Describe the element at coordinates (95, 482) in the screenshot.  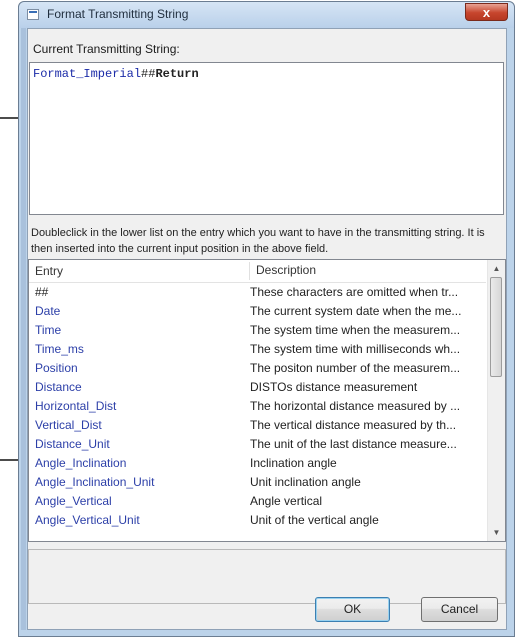
I see `entry-cell: Angle_Inclination_Unit` at that location.